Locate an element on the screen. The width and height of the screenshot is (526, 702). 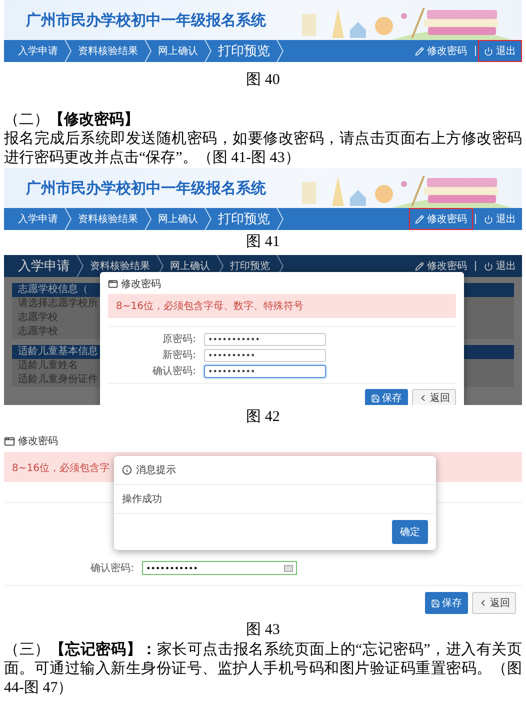
figure-caption: 图 40 is located at coordinates (263, 80).